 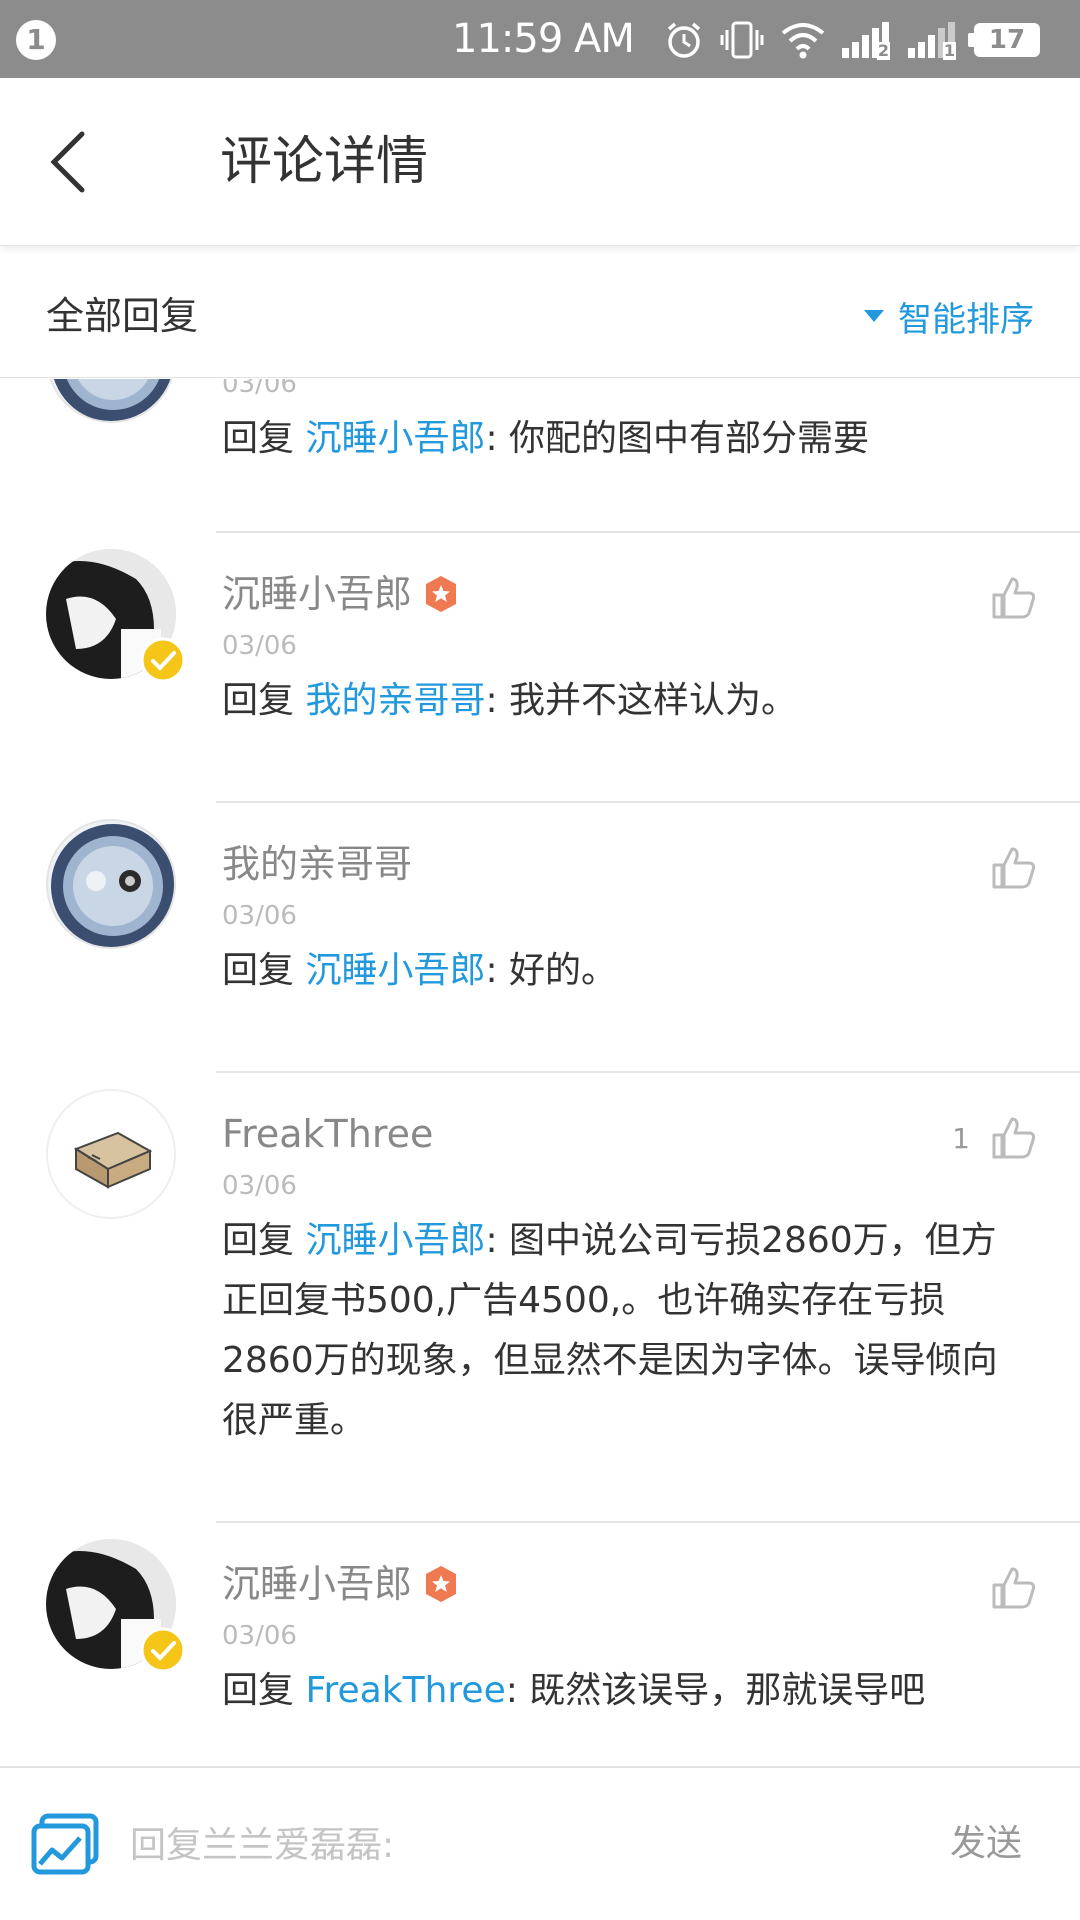 I want to click on image-insert-icon, so click(x=65, y=1845).